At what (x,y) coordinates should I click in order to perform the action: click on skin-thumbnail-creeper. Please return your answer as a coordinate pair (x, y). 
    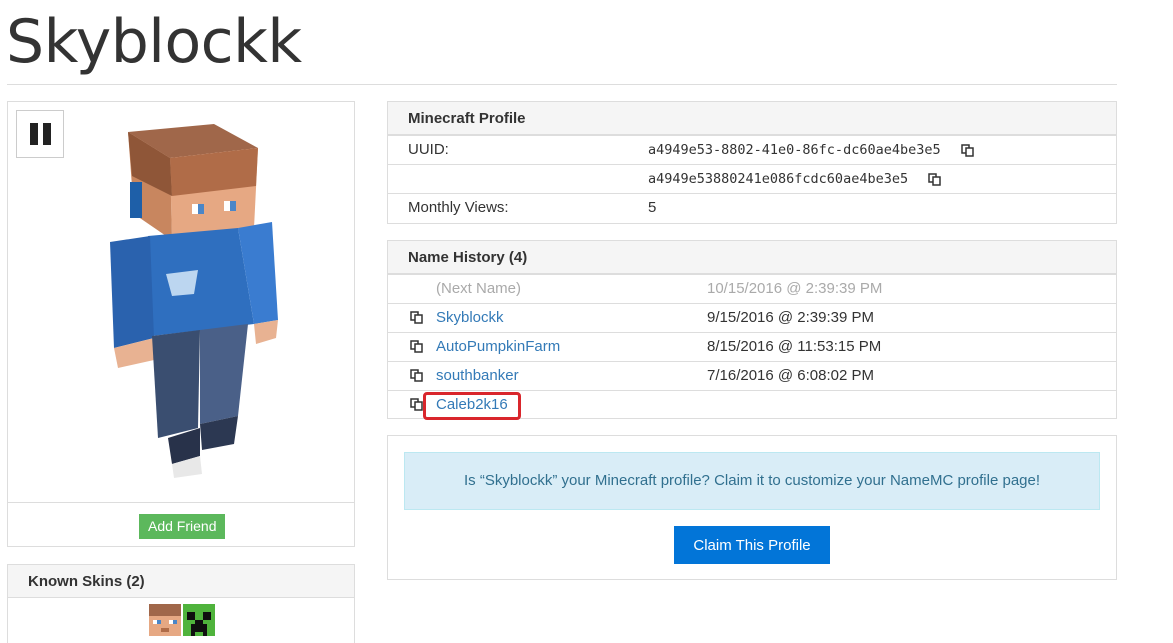
    Looking at the image, I should click on (199, 620).